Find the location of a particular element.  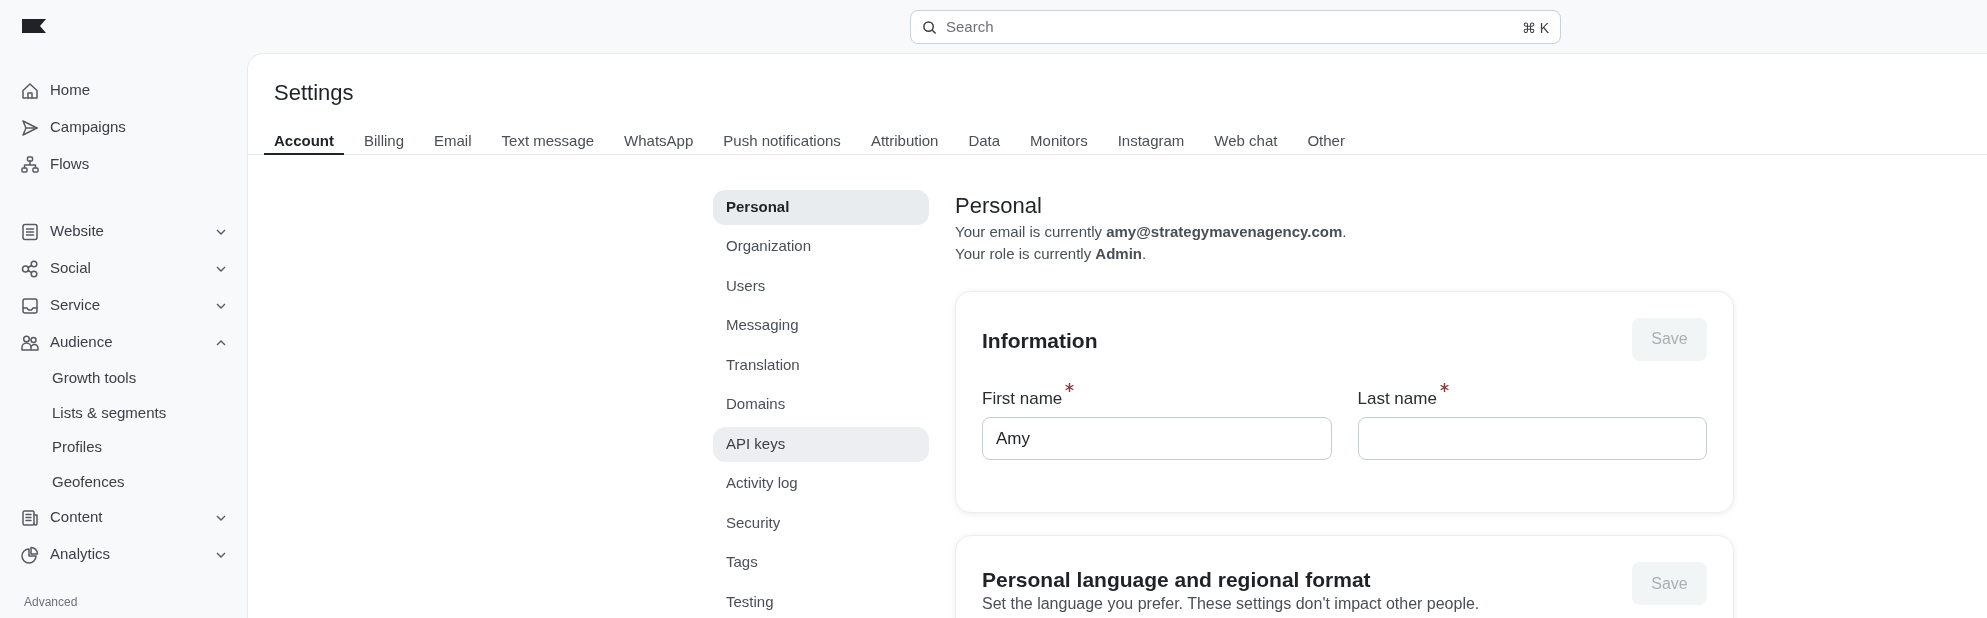

submenu-item: Users is located at coordinates (821, 286).